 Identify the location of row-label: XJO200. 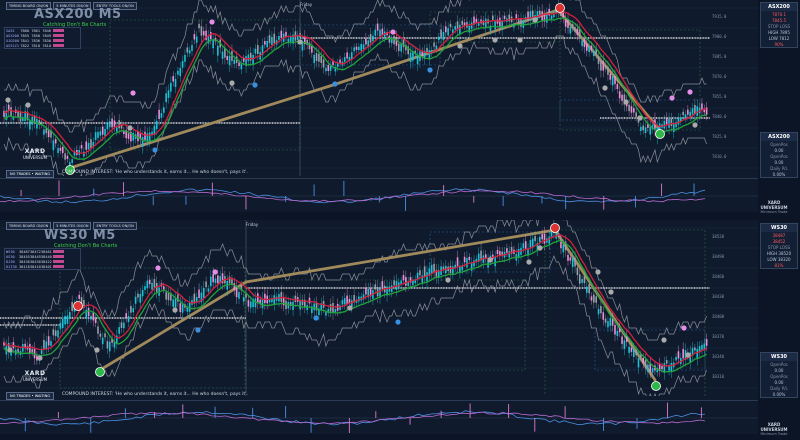
(12, 40).